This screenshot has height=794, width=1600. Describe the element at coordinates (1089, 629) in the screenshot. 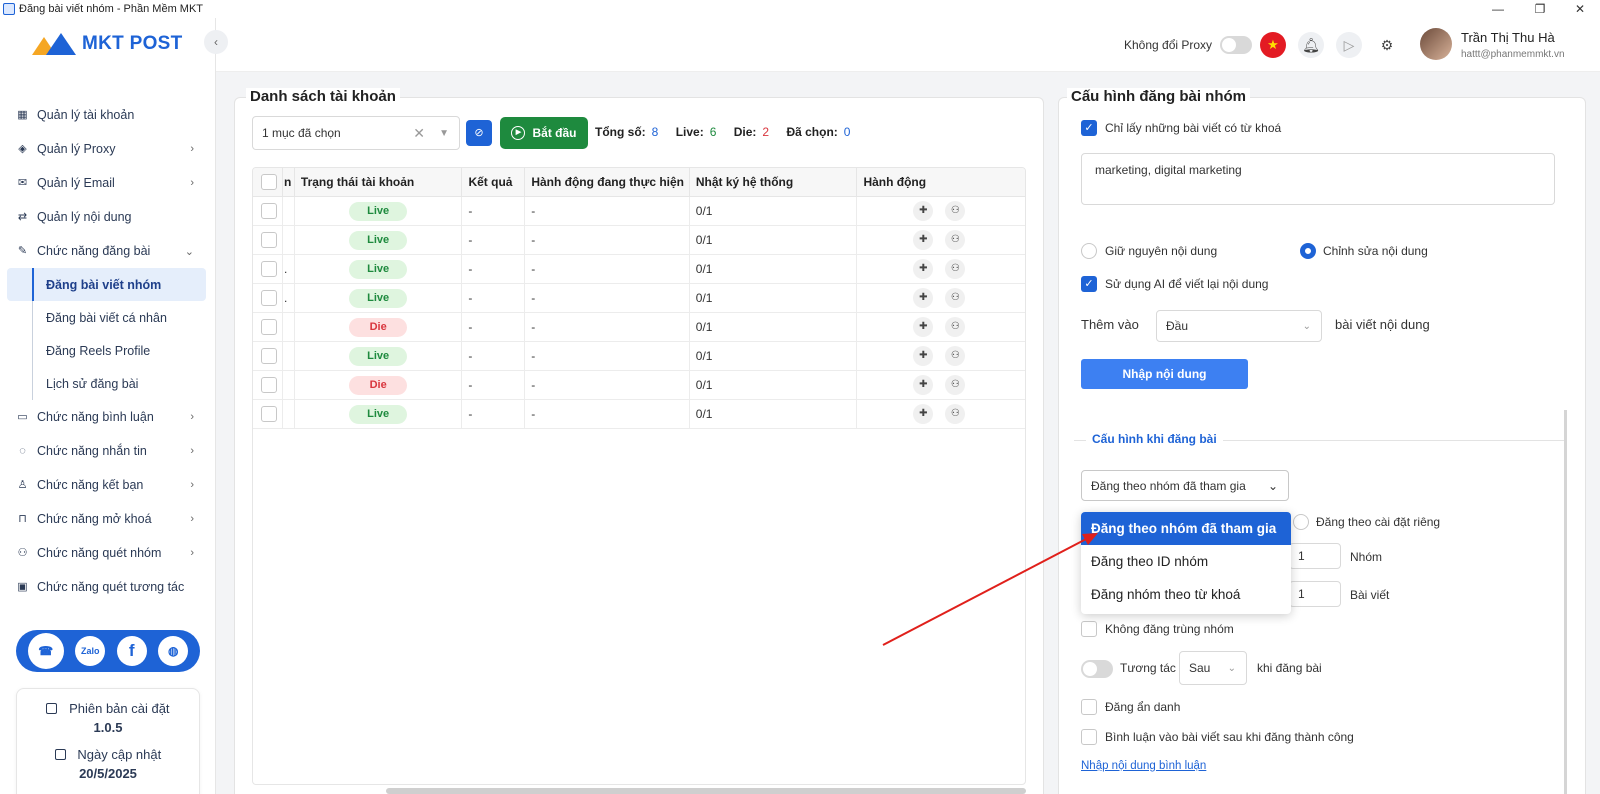

I see `no-duplicate-checkbox` at that location.